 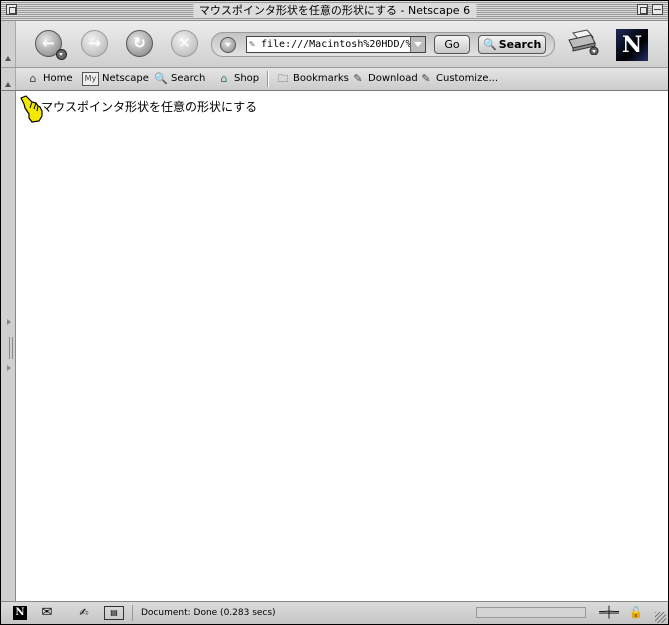 I want to click on url-input: ✎ file:///Macintosh%20HDD/%9, so click(x=336, y=44).